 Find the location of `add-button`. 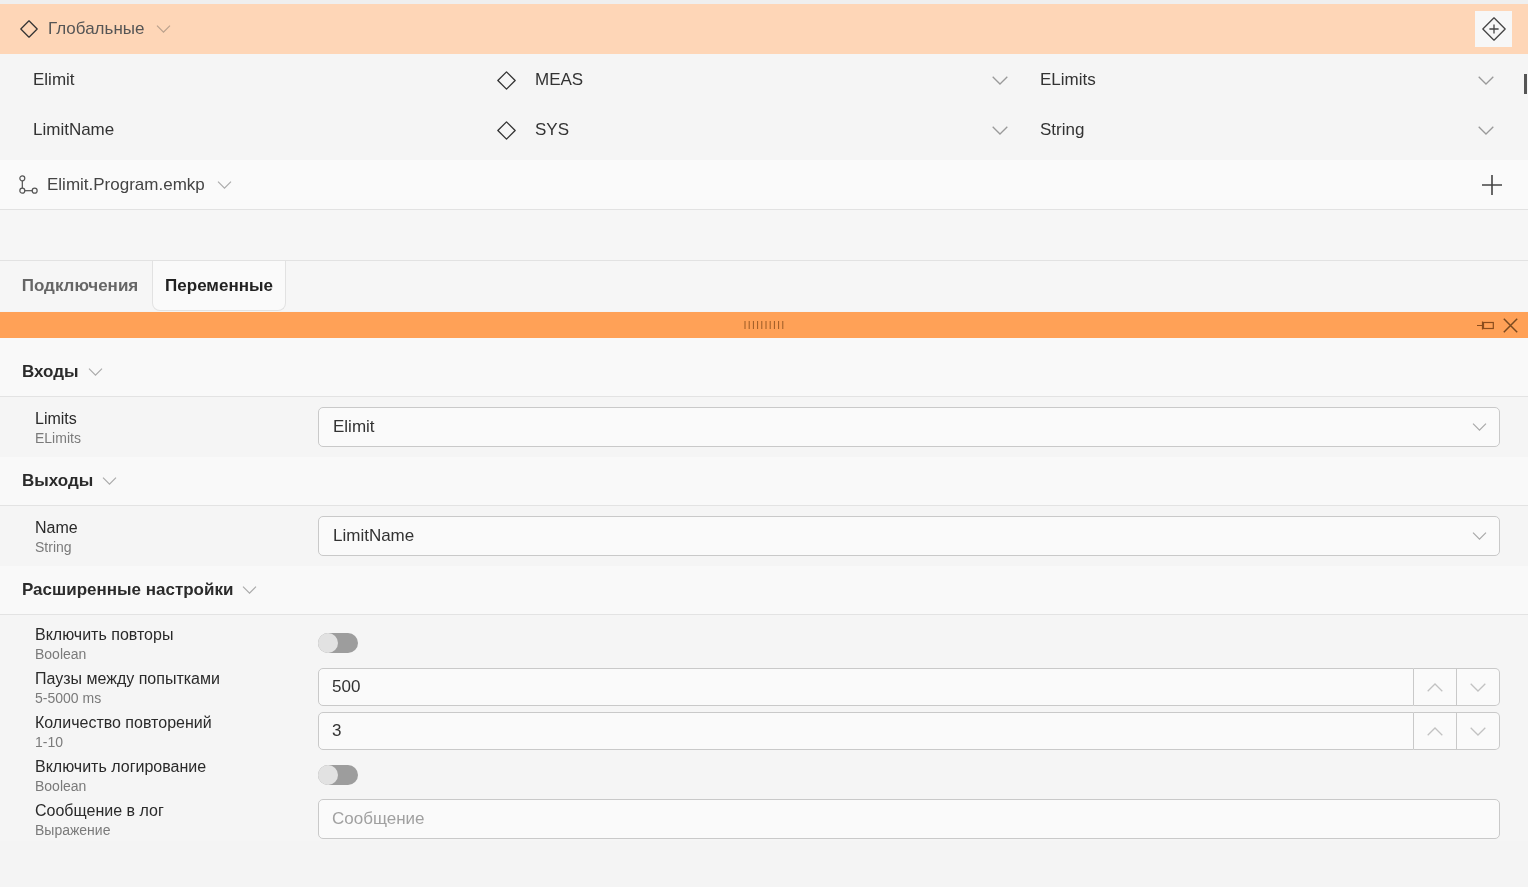

add-button is located at coordinates (1492, 184).